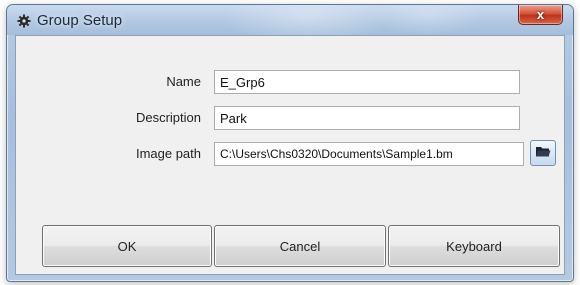 The height and width of the screenshot is (285, 580). I want to click on window-title: Group Setup, so click(80, 20).